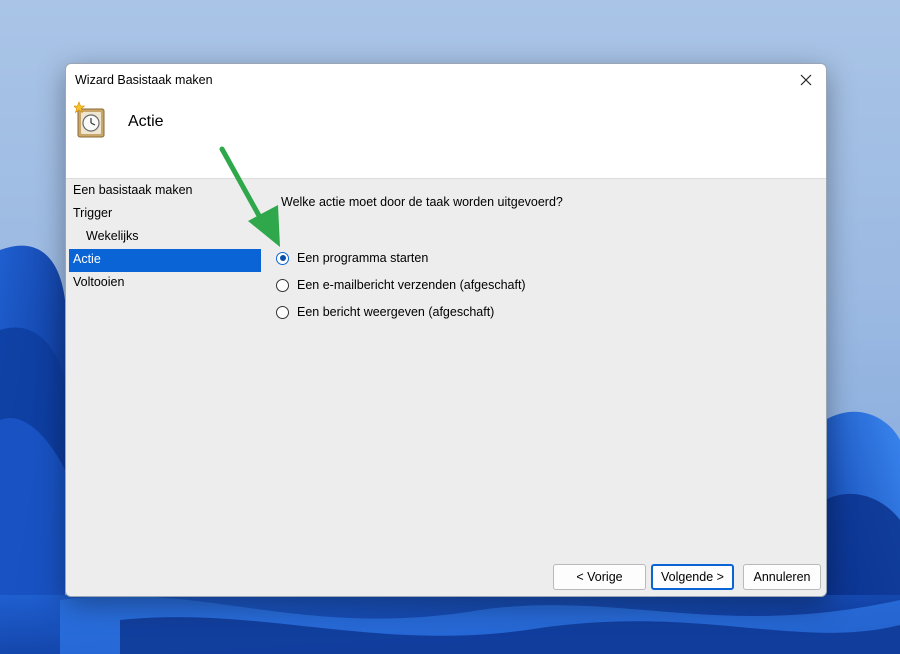 The height and width of the screenshot is (654, 900). I want to click on option-display-message: Een bericht weergeven (afgeschaft), so click(385, 312).